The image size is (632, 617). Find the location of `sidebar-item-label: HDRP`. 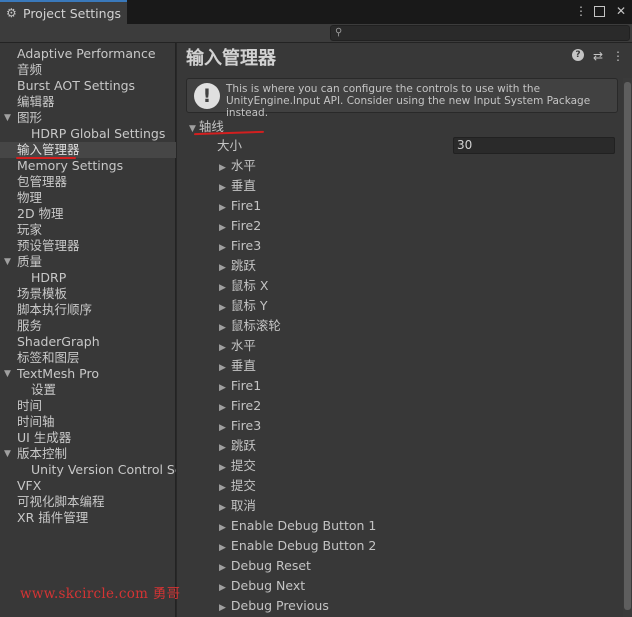

sidebar-item-label: HDRP is located at coordinates (49, 277).